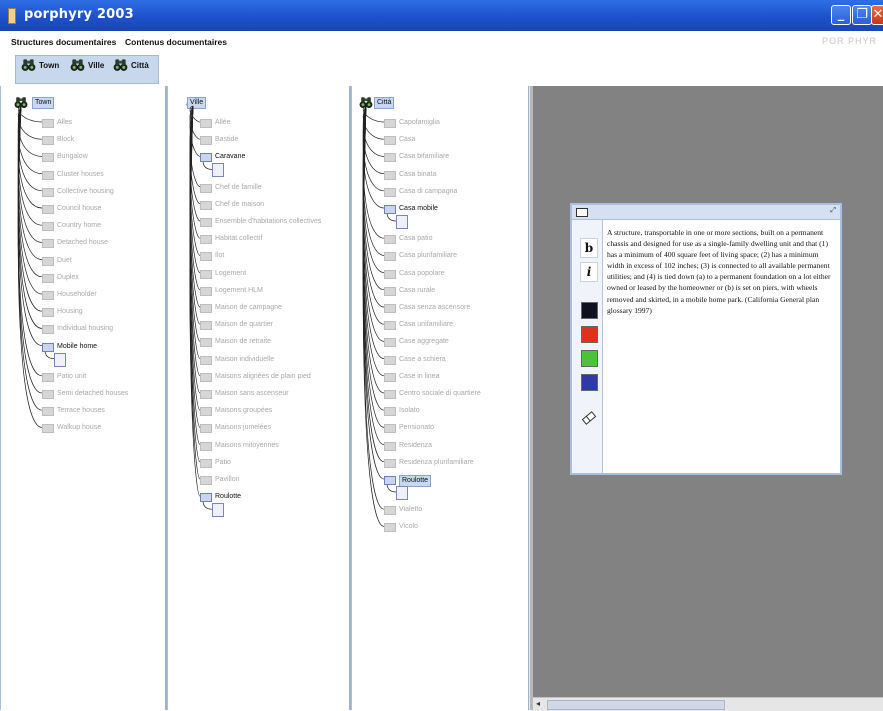 The width and height of the screenshot is (883, 711). I want to click on tree-node: Maison individuelle, so click(244, 360).